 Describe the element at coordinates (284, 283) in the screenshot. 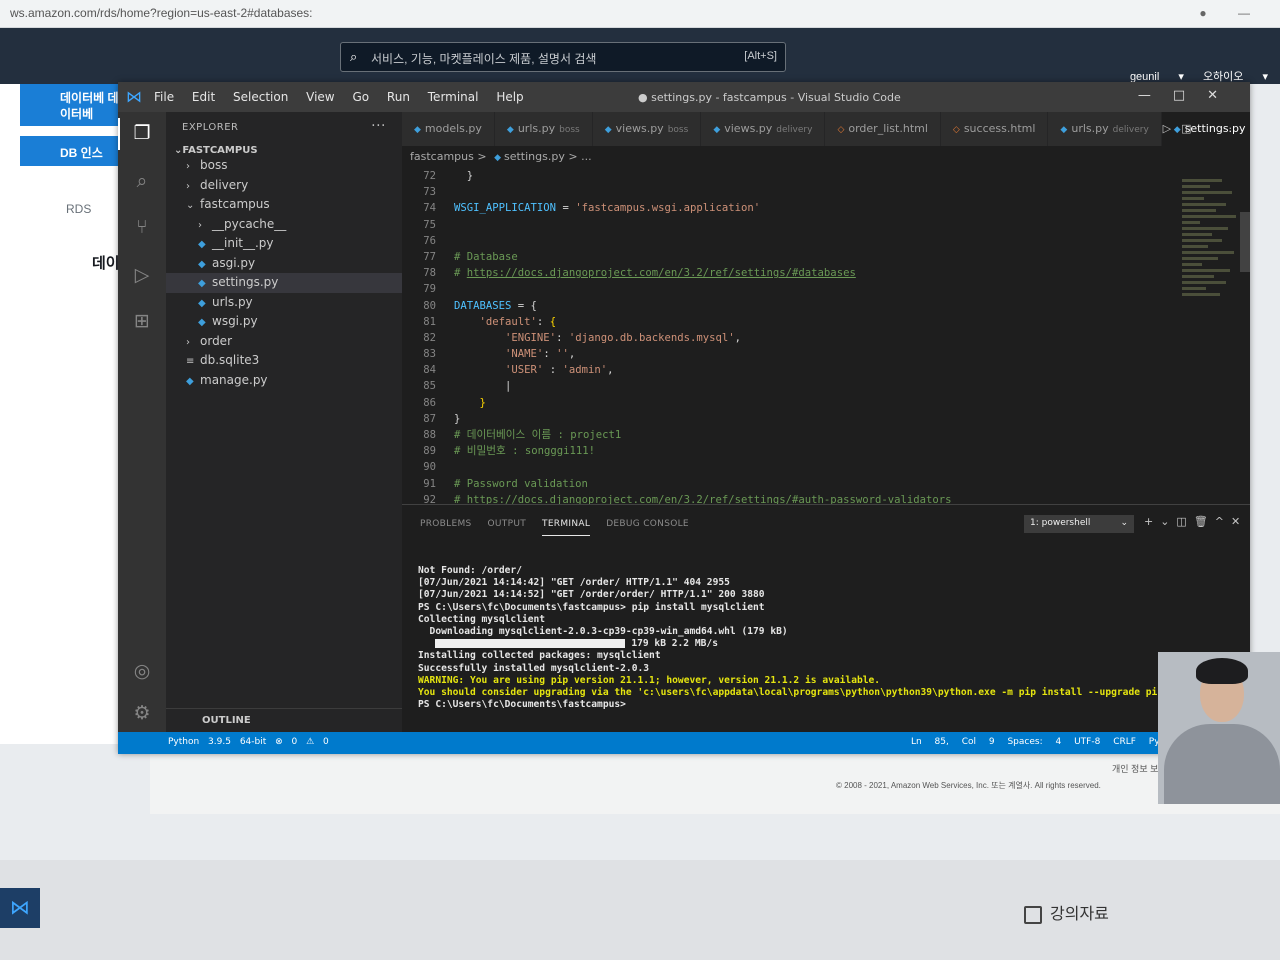

I see `explorer-item-settings-py: ◆ settings.py` at that location.